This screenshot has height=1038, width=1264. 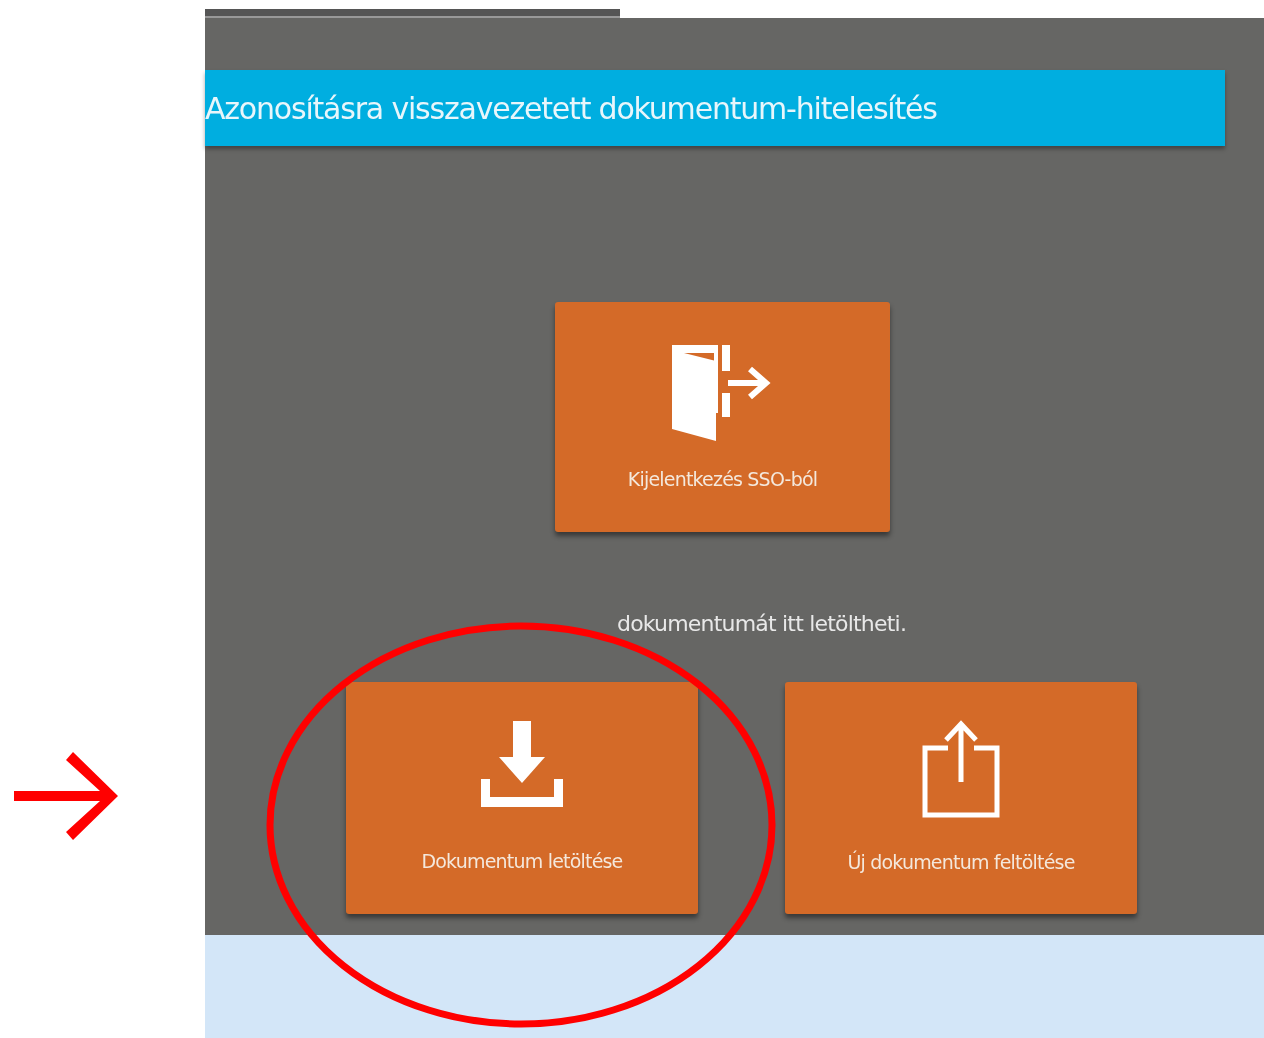 I want to click on page-title: Azonosításra visszavezetett dokumentum-hitelesítés, so click(x=715, y=108).